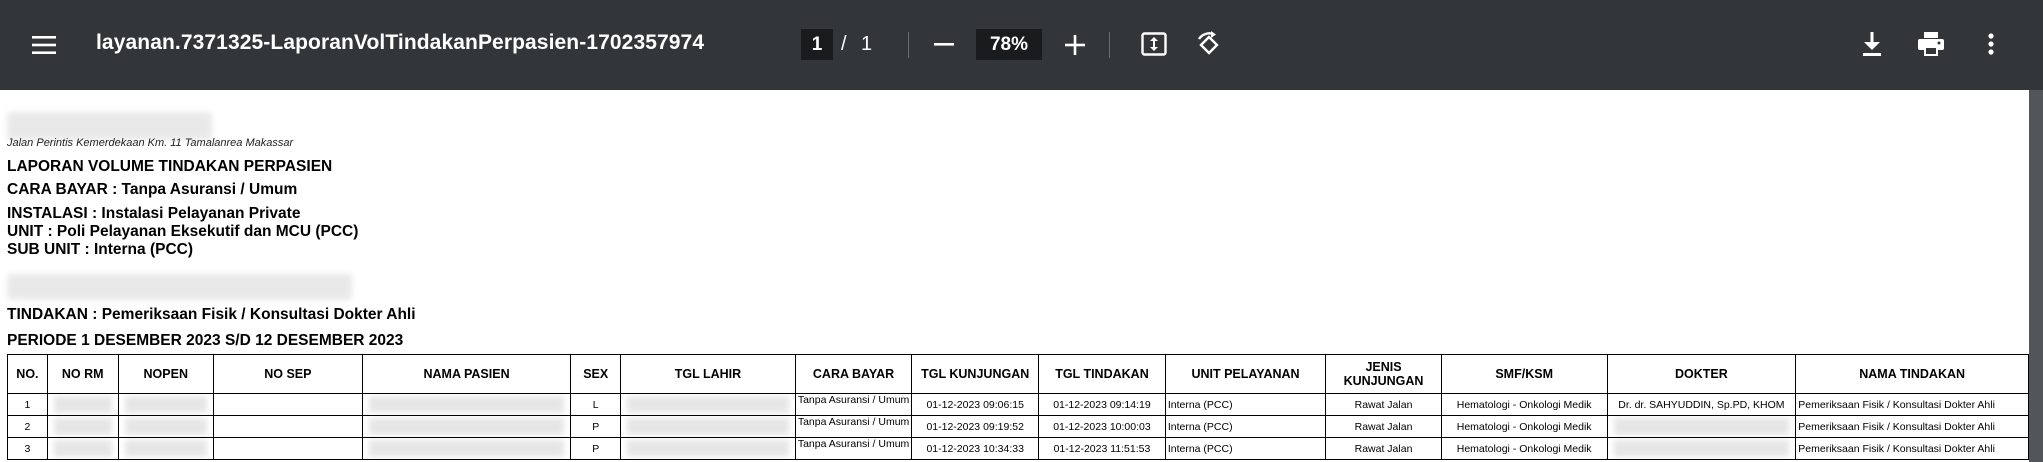  Describe the element at coordinates (1102, 448) in the screenshot. I see `cell-tgl-tindakan: 01-12-2023 11:51:53` at that location.